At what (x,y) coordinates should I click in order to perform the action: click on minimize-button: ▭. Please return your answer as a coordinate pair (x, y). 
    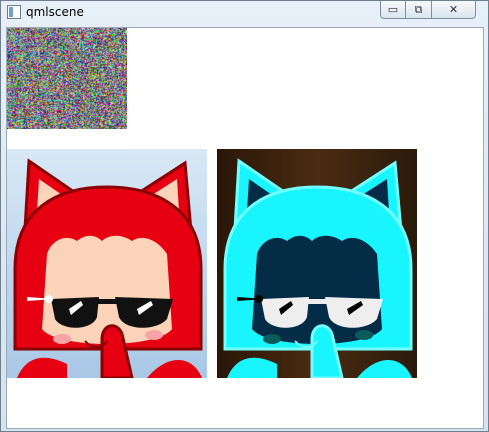
    Looking at the image, I should click on (393, 10).